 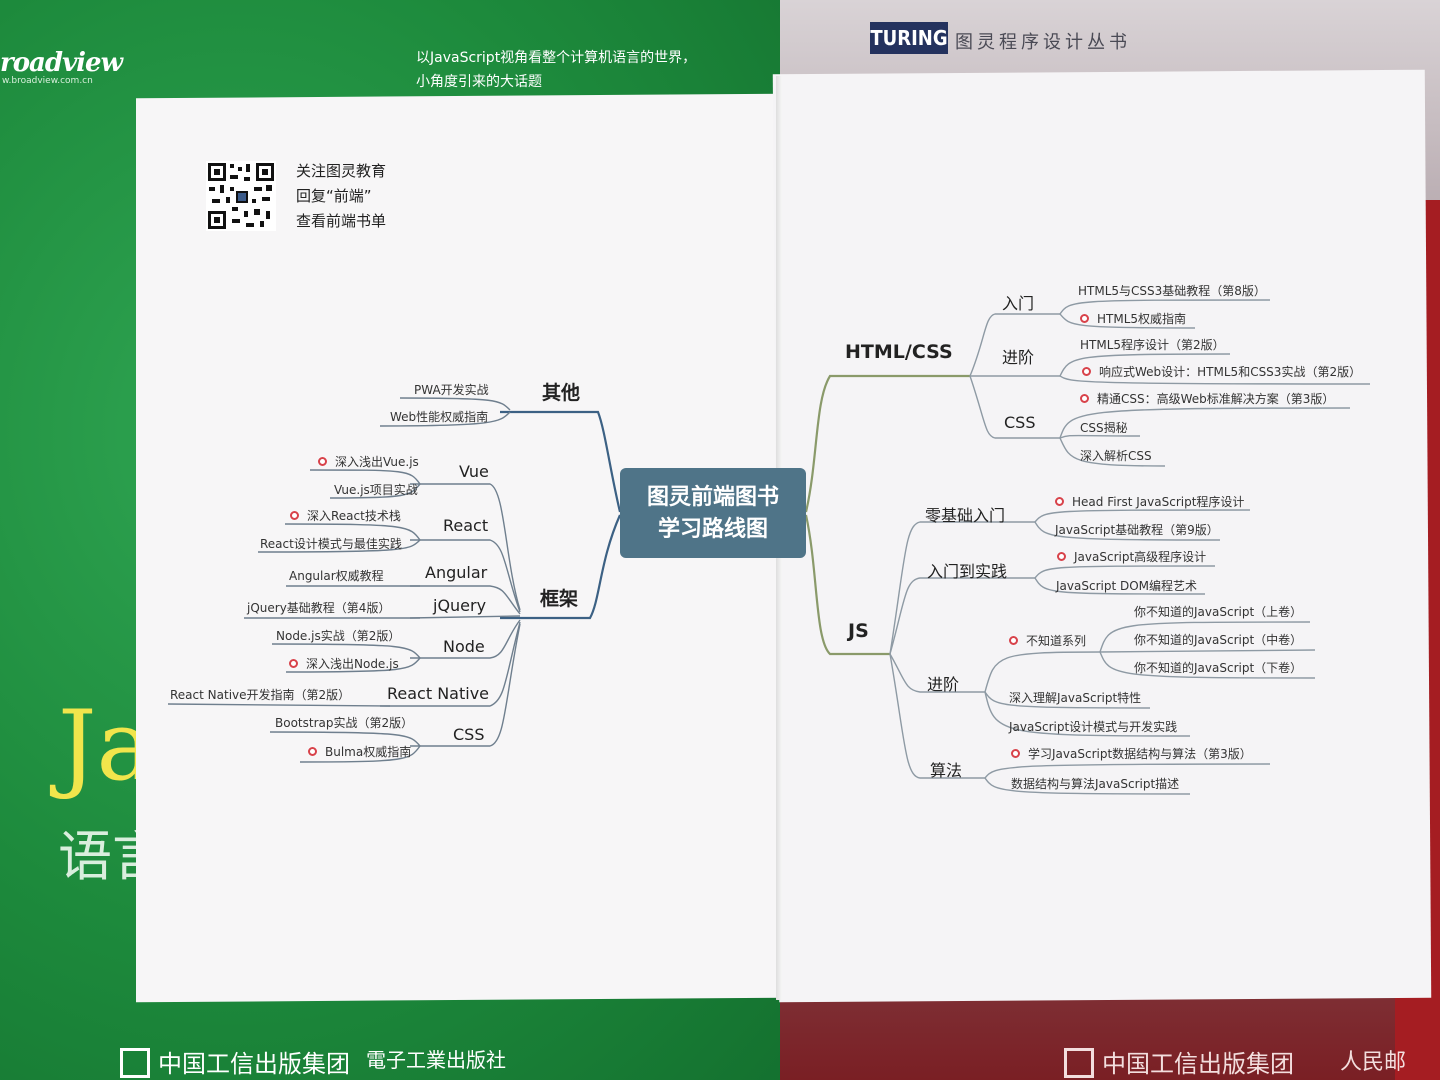 I want to click on book-title: 你不知道的JavaScript（下卷）, so click(x=1218, y=668).